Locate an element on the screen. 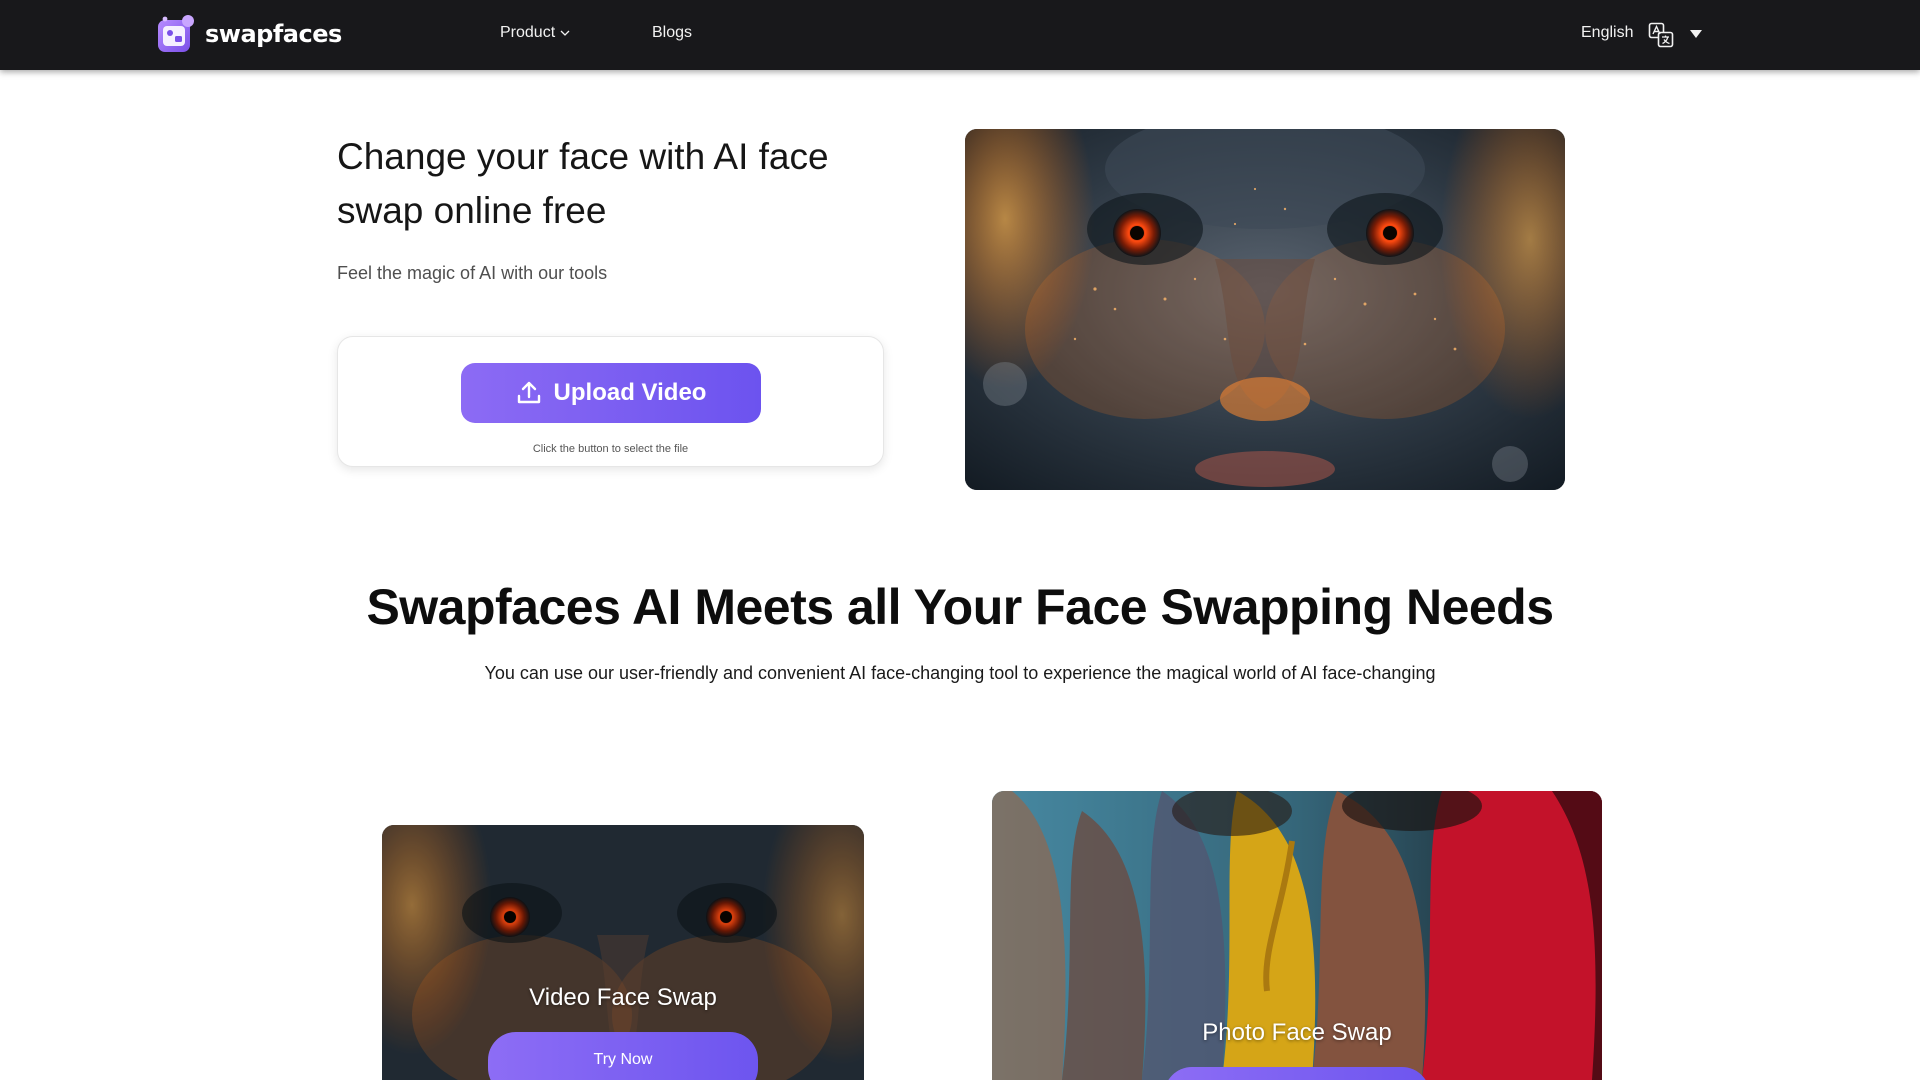 This screenshot has height=1080, width=1920. brand-logo: swapfaces is located at coordinates (249, 34).